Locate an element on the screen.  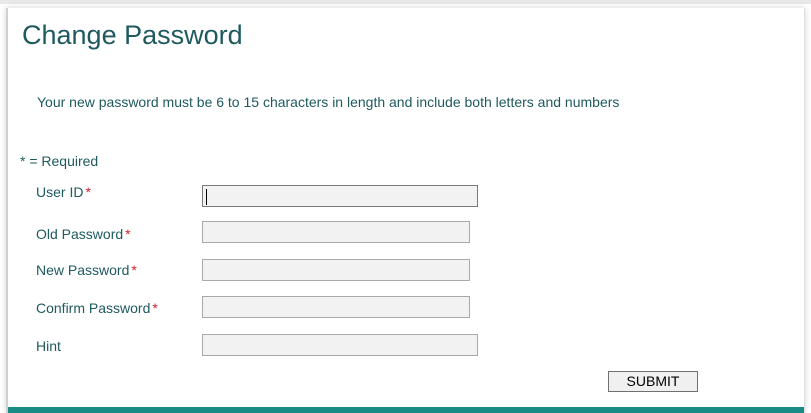
new-password-label: New Password * is located at coordinates (86, 270).